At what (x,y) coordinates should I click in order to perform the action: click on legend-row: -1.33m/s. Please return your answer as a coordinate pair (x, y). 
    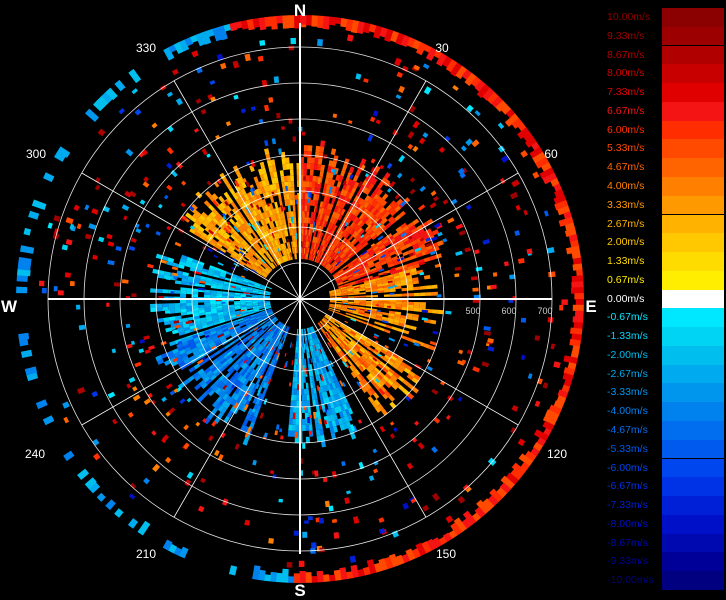
    Looking at the image, I should click on (665, 336).